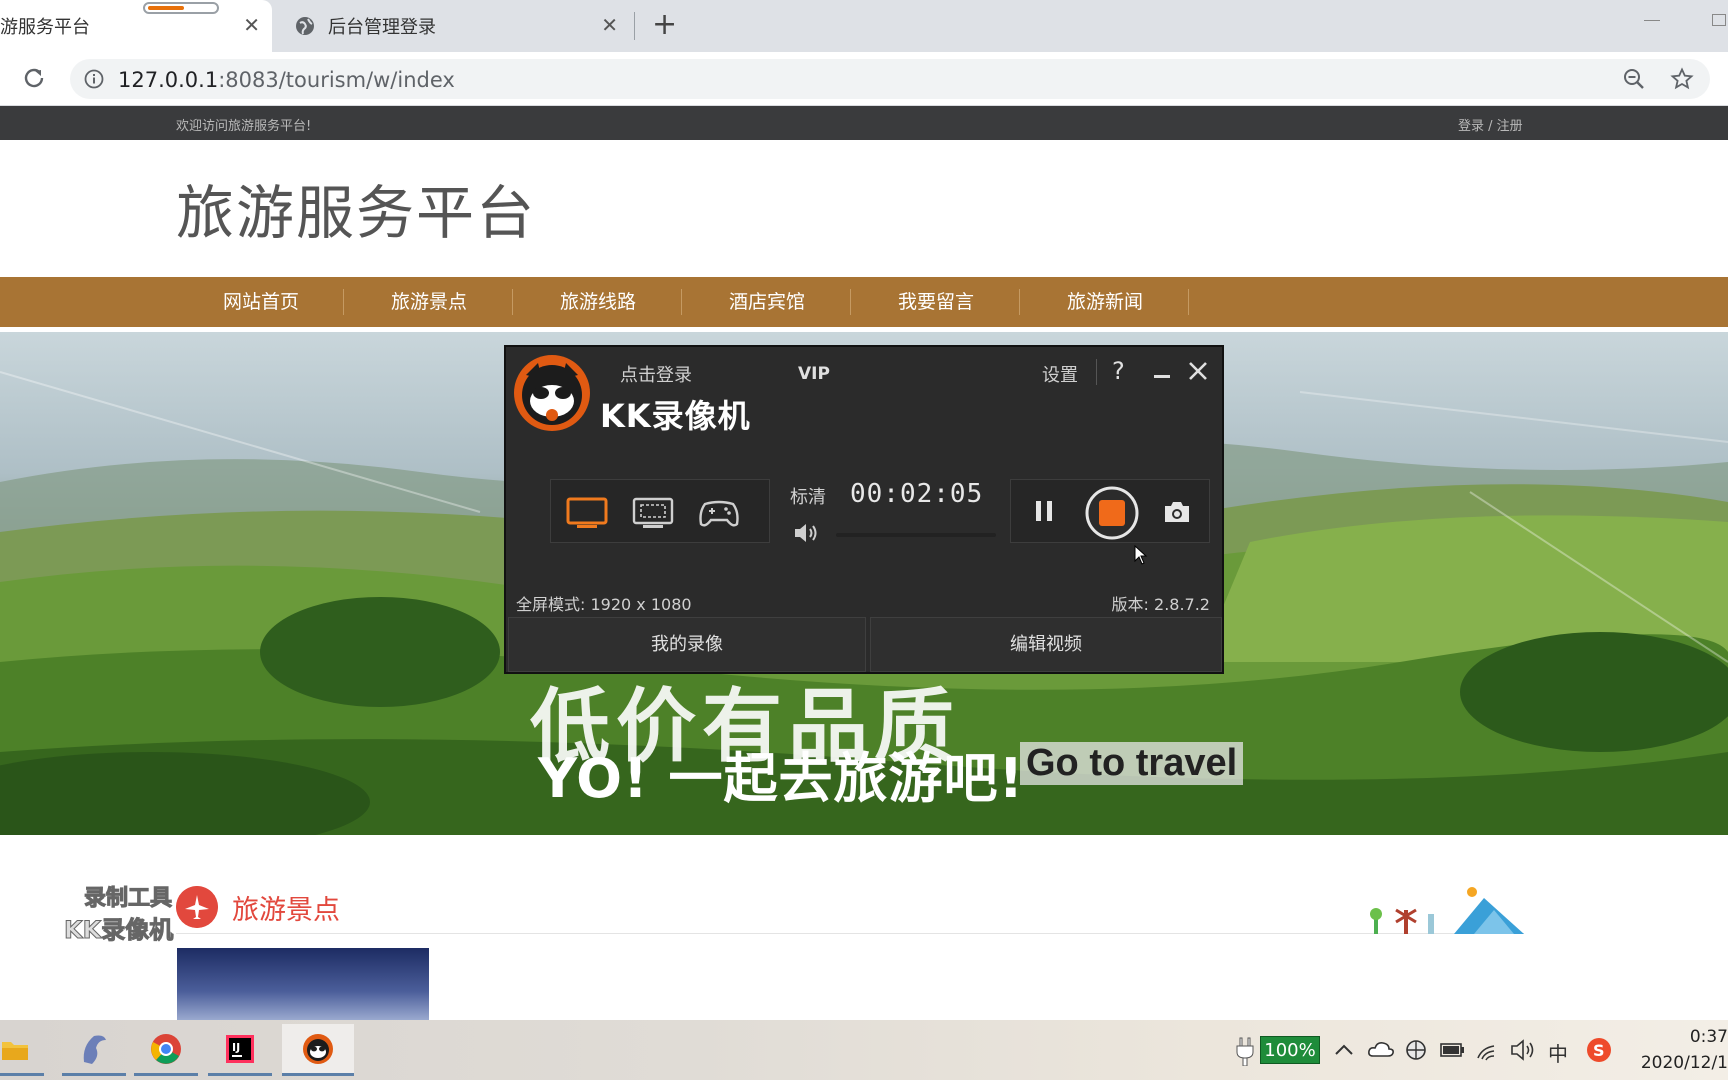  What do you see at coordinates (1198, 371) in the screenshot?
I see `close-icon` at bounding box center [1198, 371].